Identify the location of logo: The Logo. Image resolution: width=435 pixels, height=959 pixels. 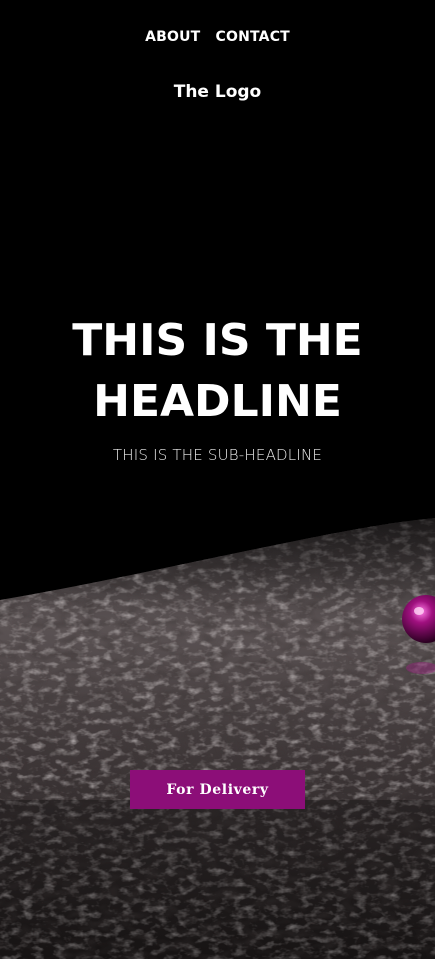
(217, 92).